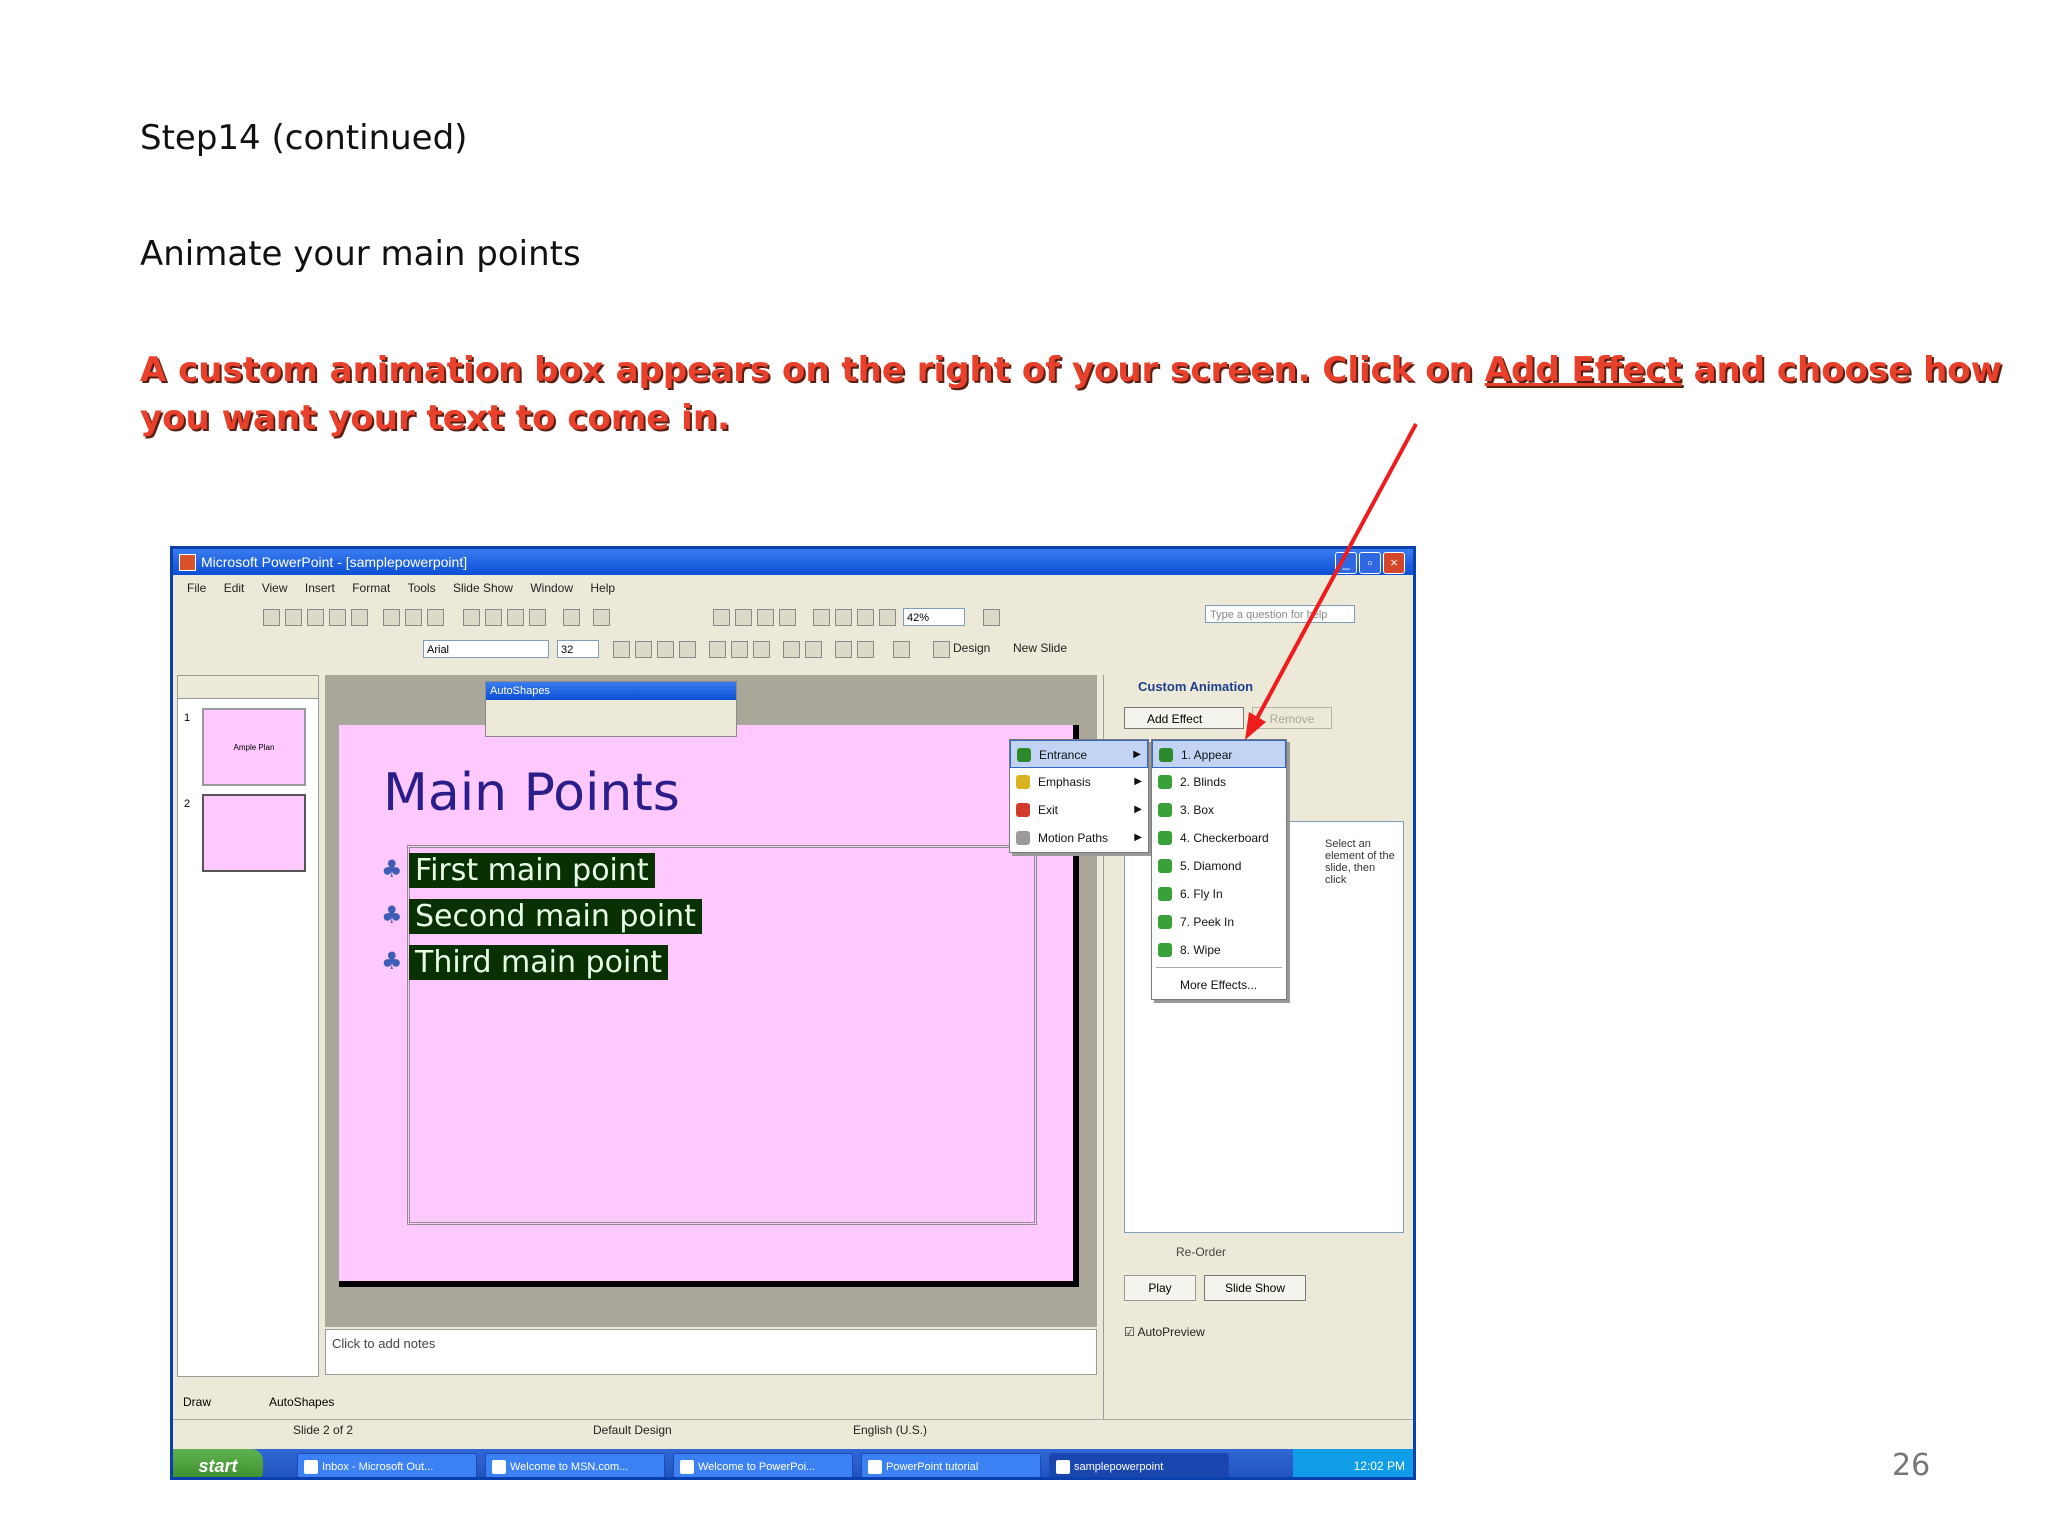 The image size is (2048, 1536). I want to click on menu-edit: Edit, so click(234, 588).